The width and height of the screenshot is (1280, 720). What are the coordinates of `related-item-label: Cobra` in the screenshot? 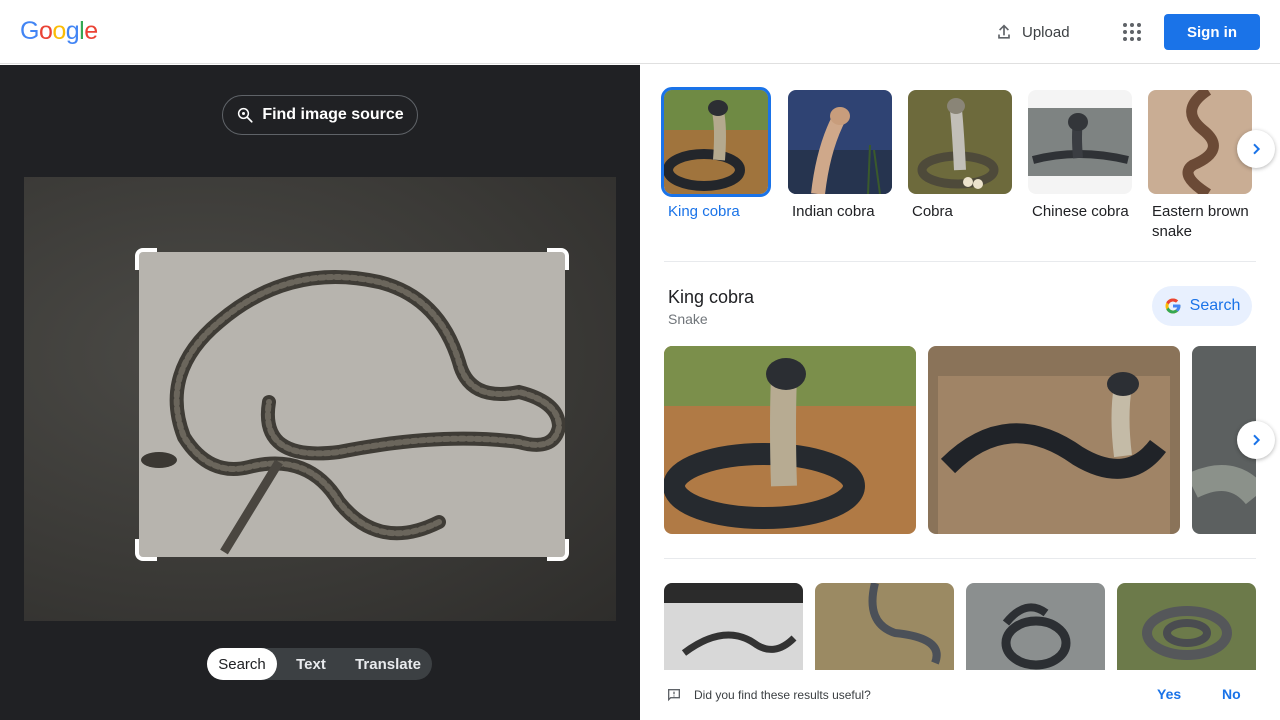 It's located at (932, 211).